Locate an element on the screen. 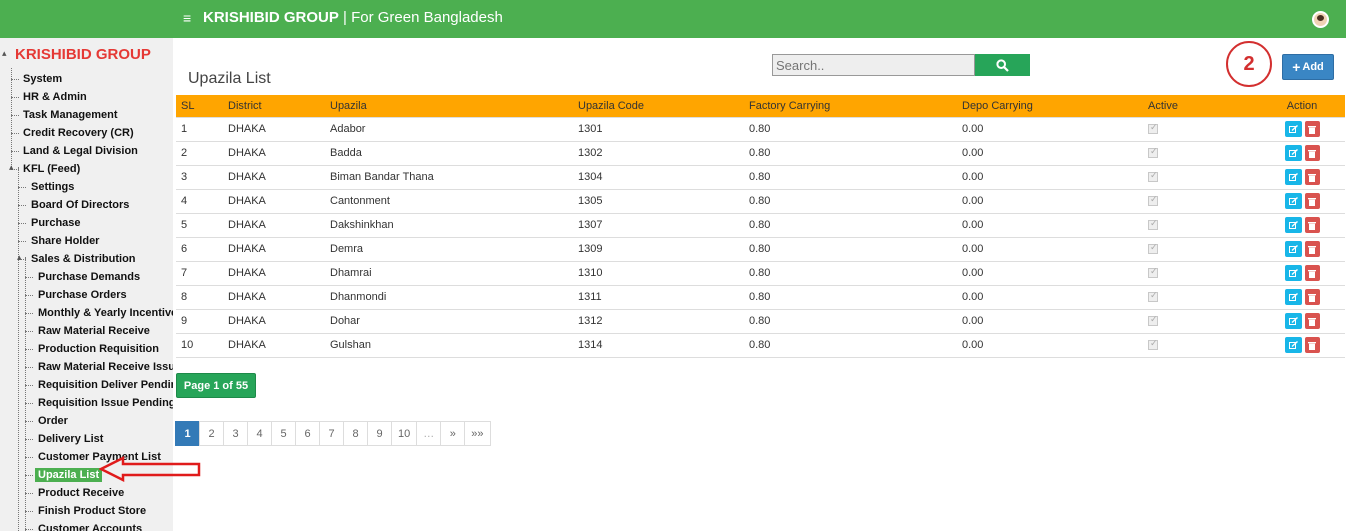  pagination-item: 5 is located at coordinates (283, 433).